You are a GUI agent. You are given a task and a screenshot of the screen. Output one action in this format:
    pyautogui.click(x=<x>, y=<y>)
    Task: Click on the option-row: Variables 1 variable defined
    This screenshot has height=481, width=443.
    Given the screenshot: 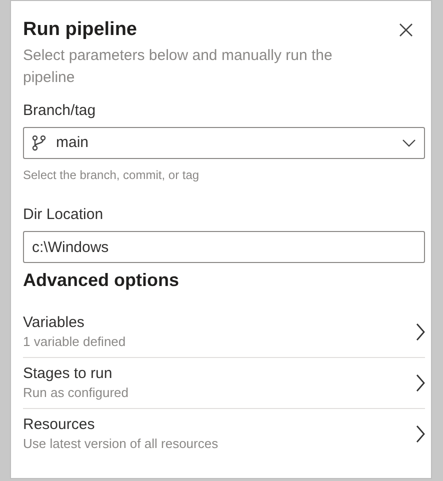 What is the action you would take?
    pyautogui.click(x=224, y=332)
    